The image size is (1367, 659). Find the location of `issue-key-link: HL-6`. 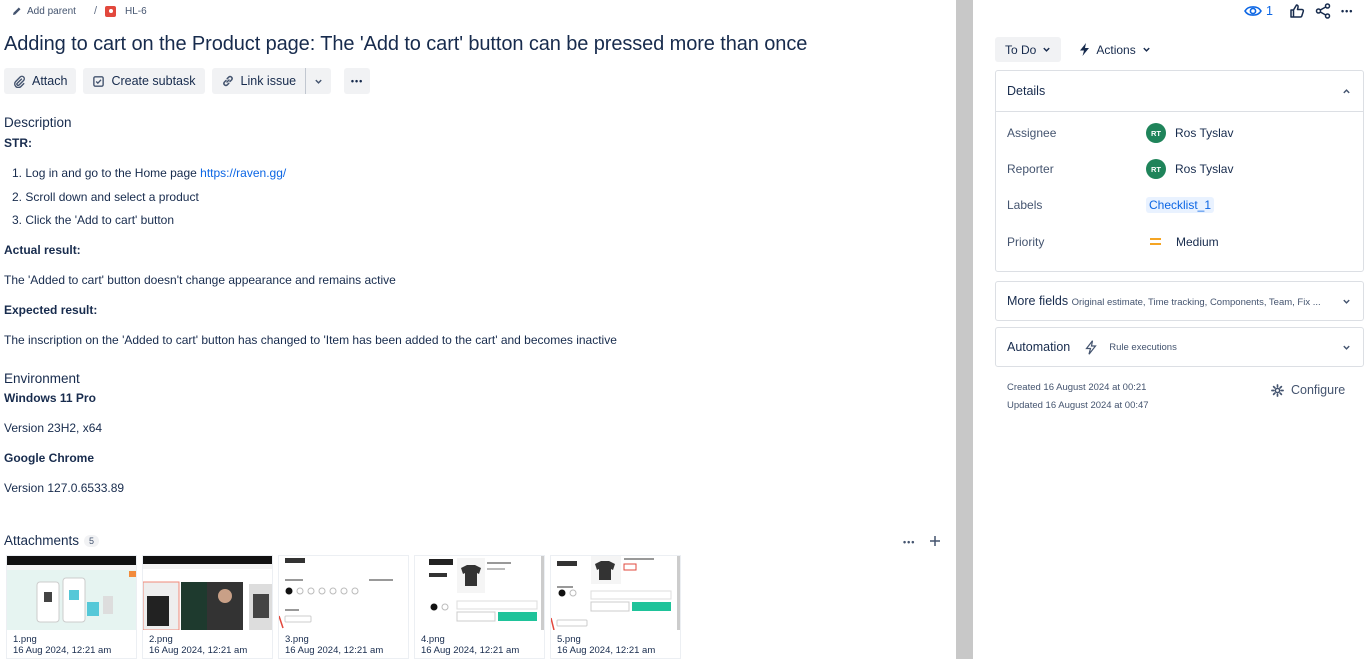

issue-key-link: HL-6 is located at coordinates (126, 11).